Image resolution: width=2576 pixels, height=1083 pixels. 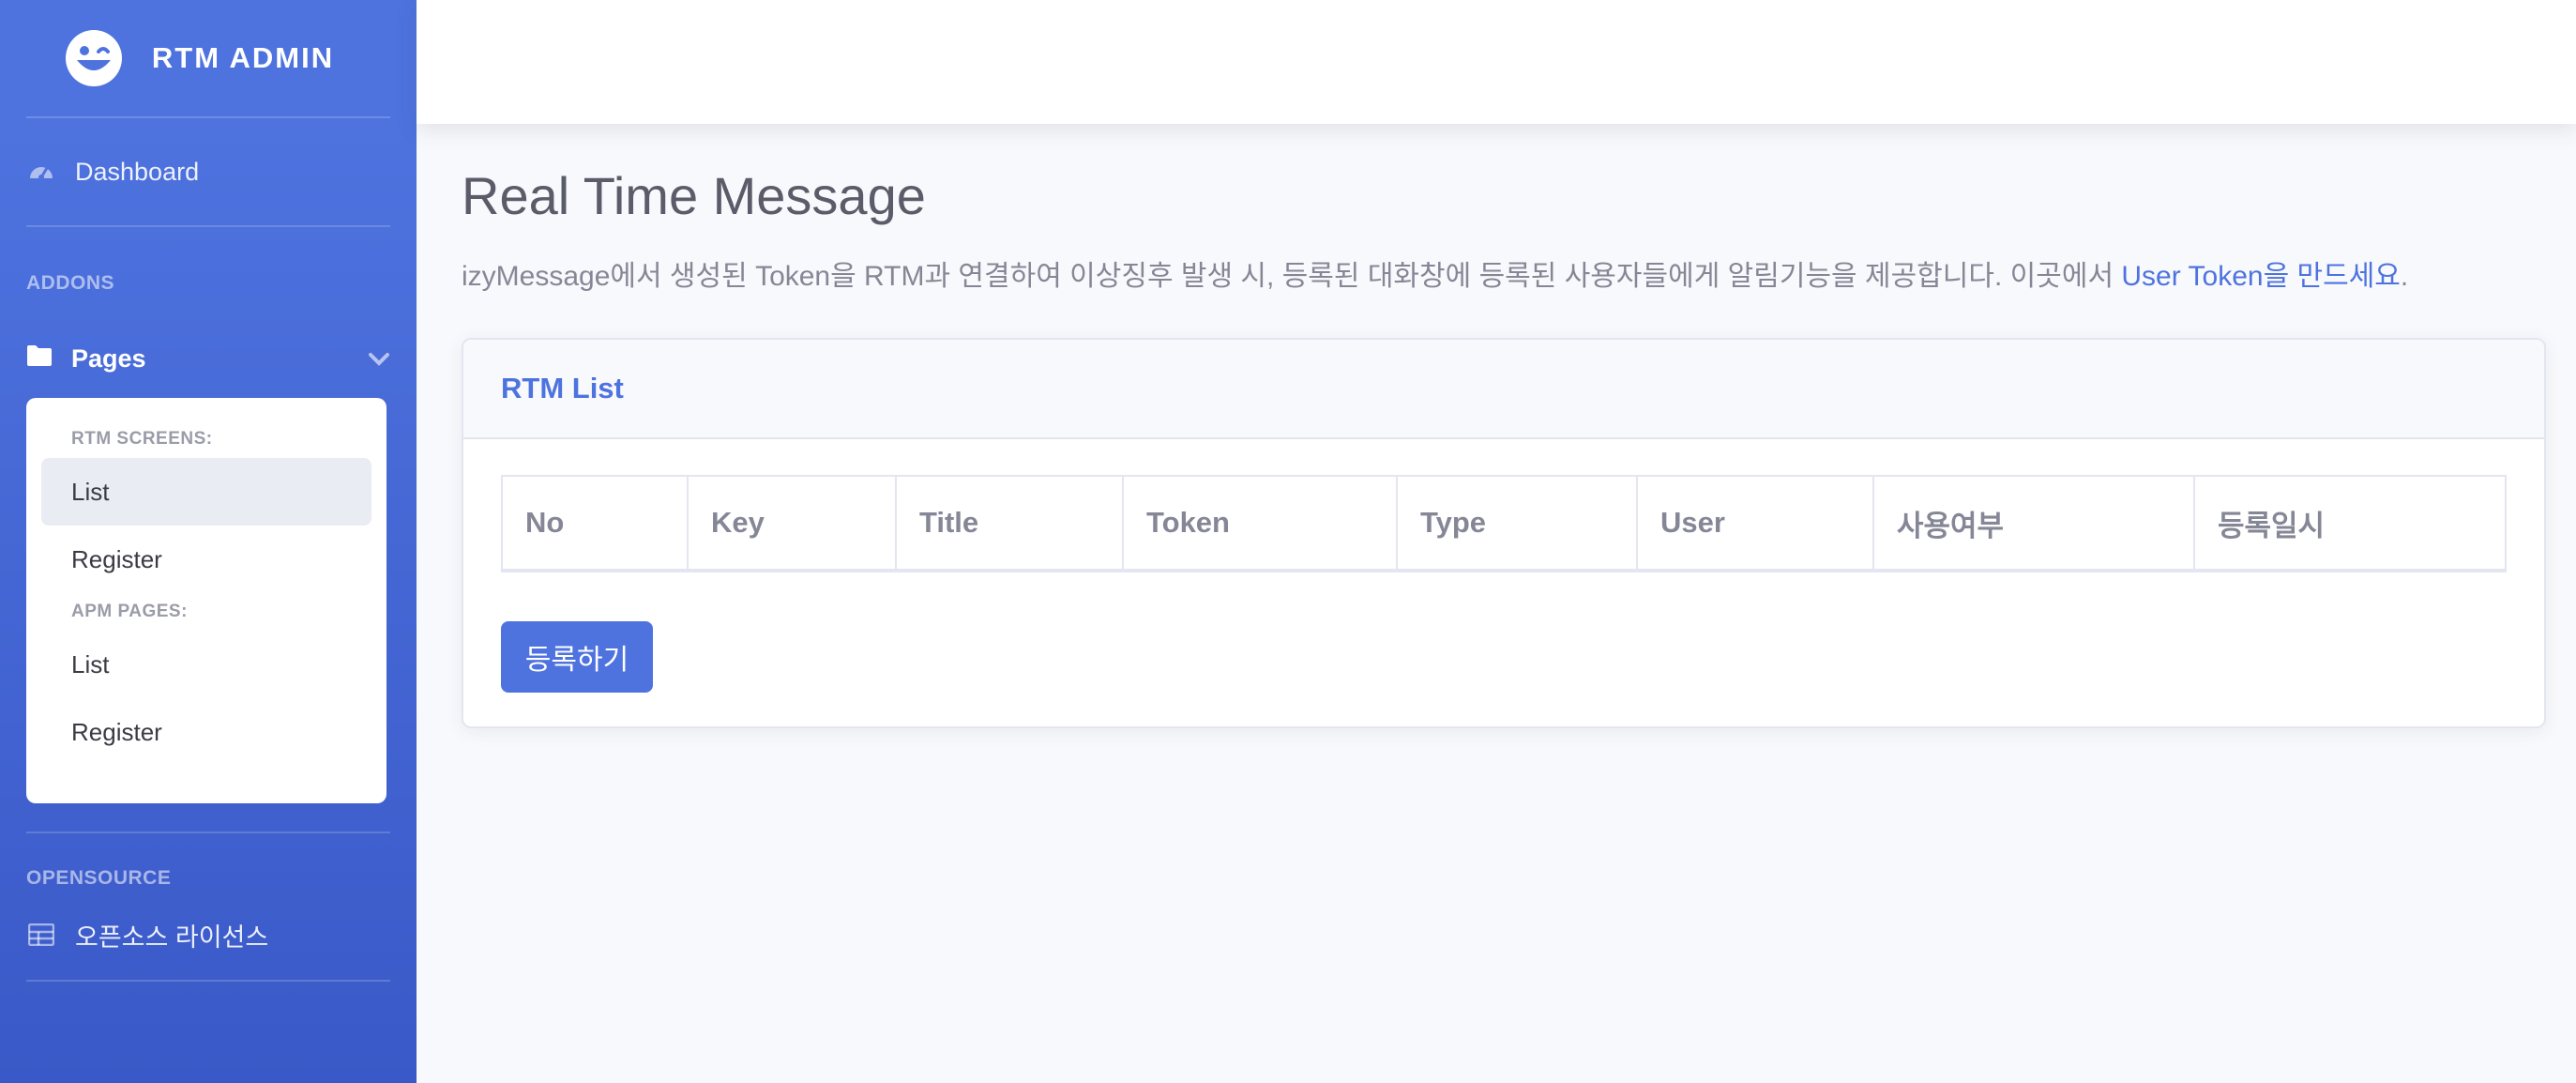 I want to click on collapse-header-rtm: RTM SCREENS:, so click(x=142, y=439).